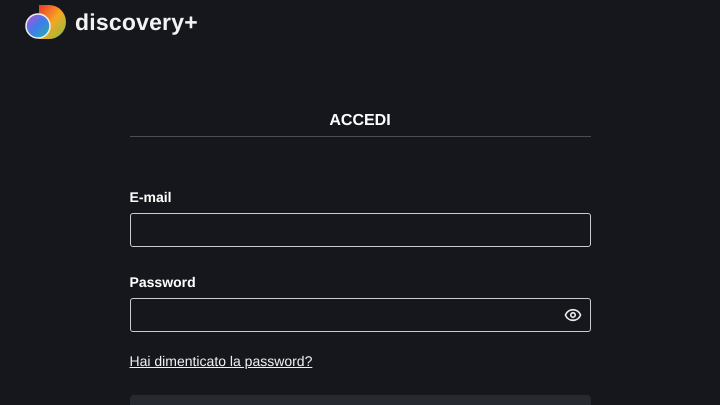 This screenshot has width=720, height=405. I want to click on email-field, so click(360, 230).